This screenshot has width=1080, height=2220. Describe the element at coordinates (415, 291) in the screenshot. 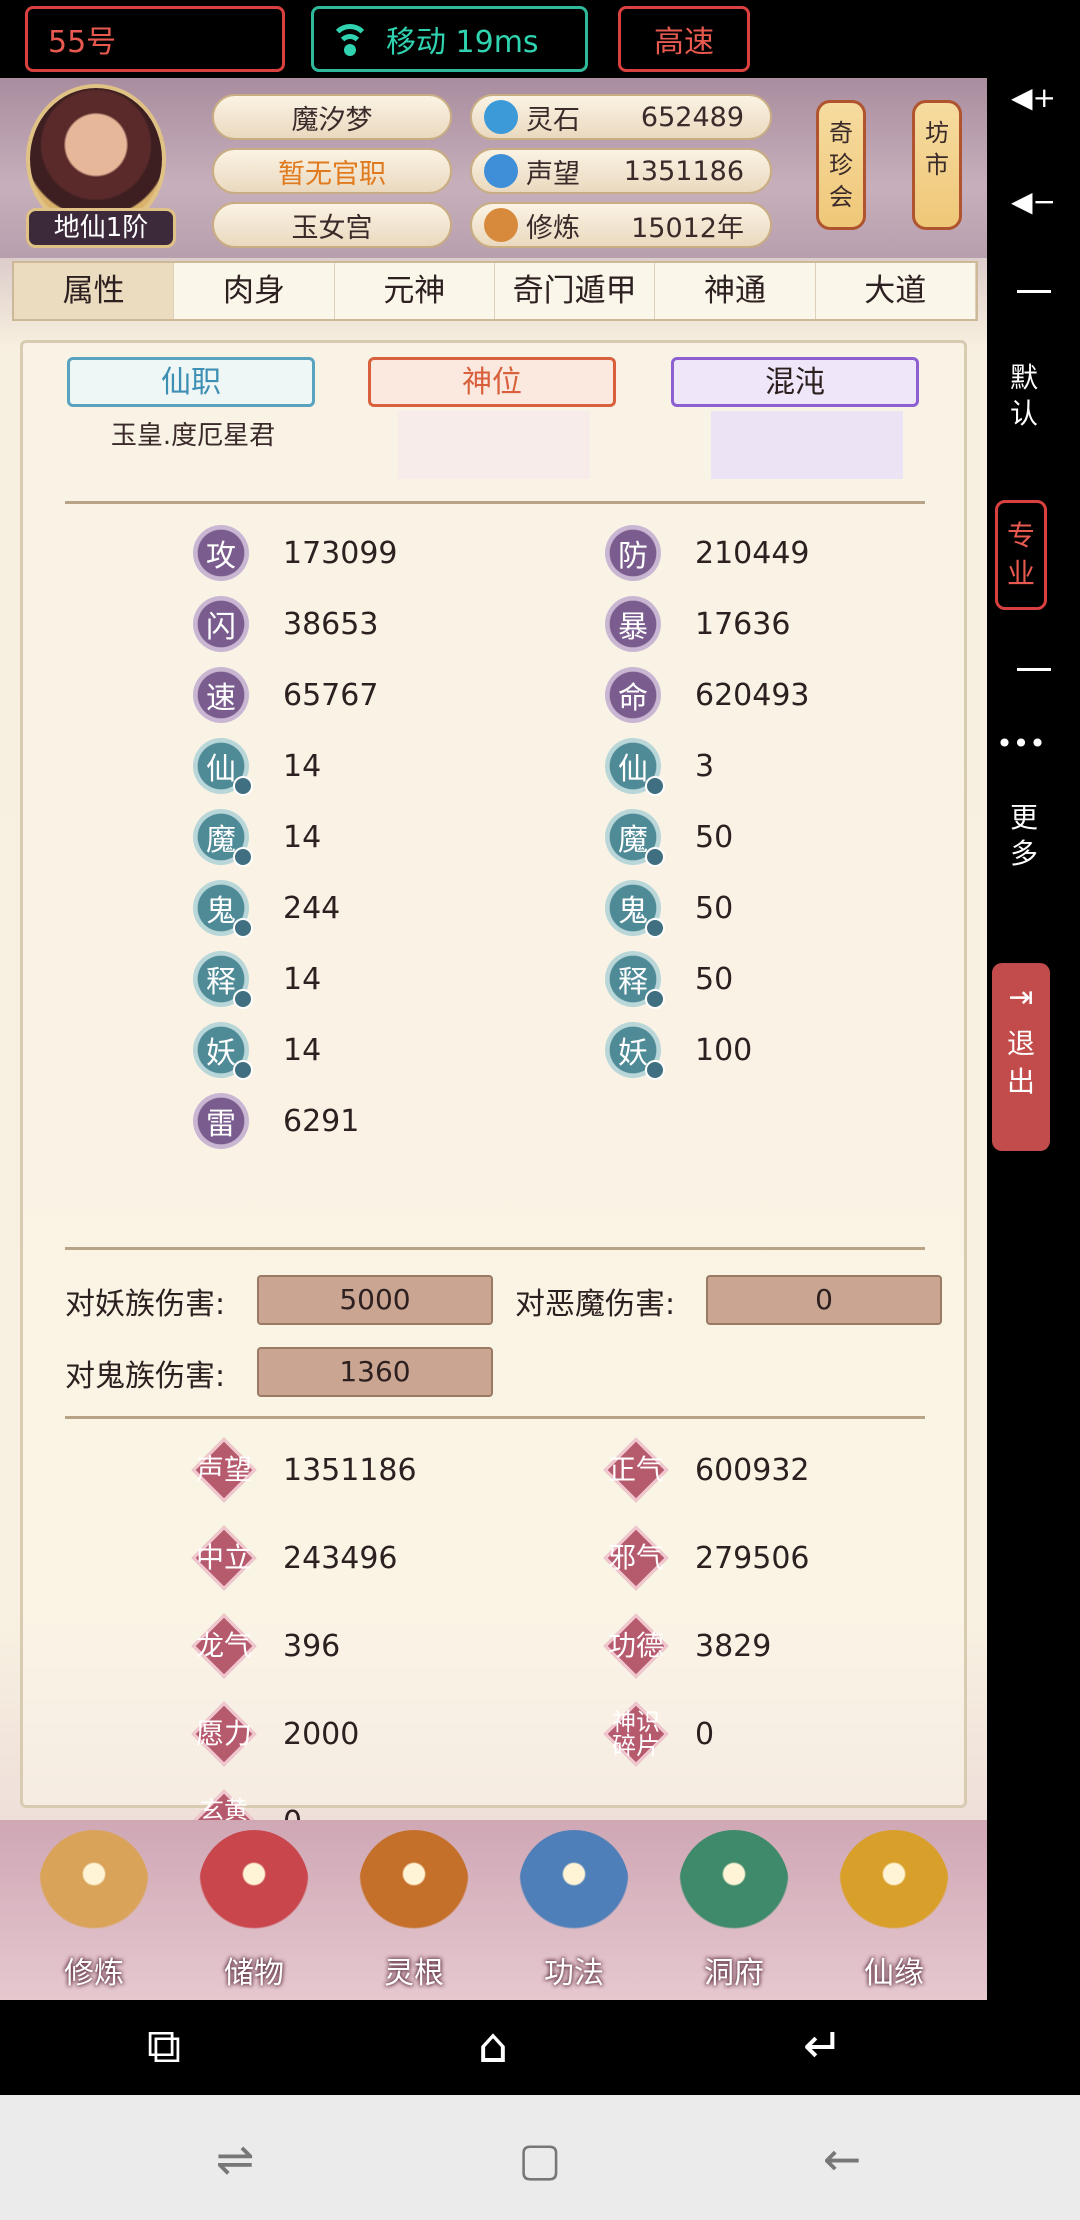

I see `tab-2: 元神` at that location.